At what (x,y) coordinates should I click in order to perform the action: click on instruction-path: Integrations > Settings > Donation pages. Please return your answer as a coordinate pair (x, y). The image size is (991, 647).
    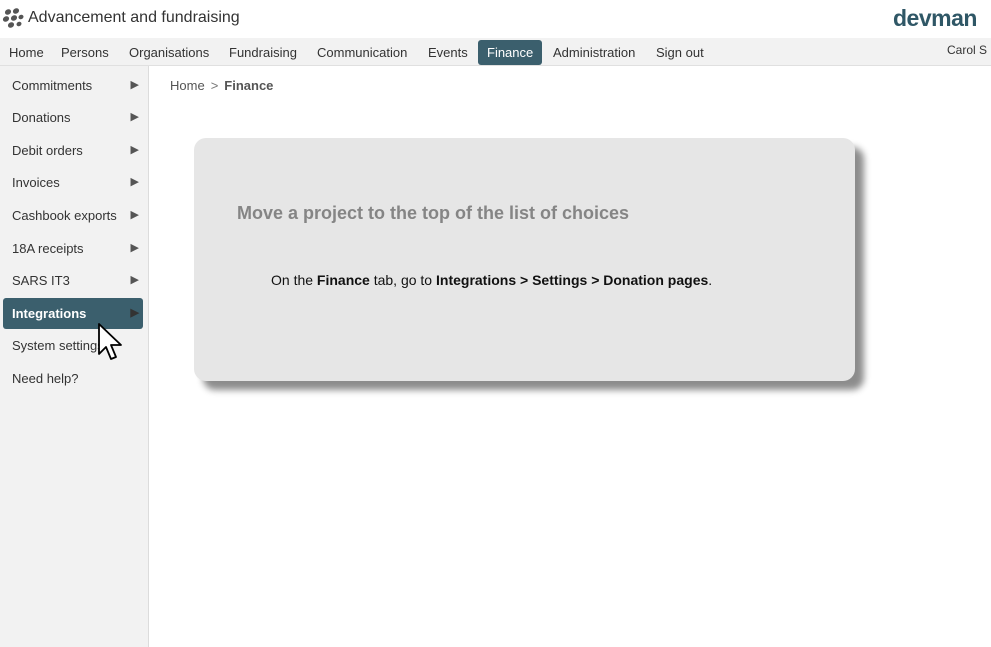
    Looking at the image, I should click on (572, 280).